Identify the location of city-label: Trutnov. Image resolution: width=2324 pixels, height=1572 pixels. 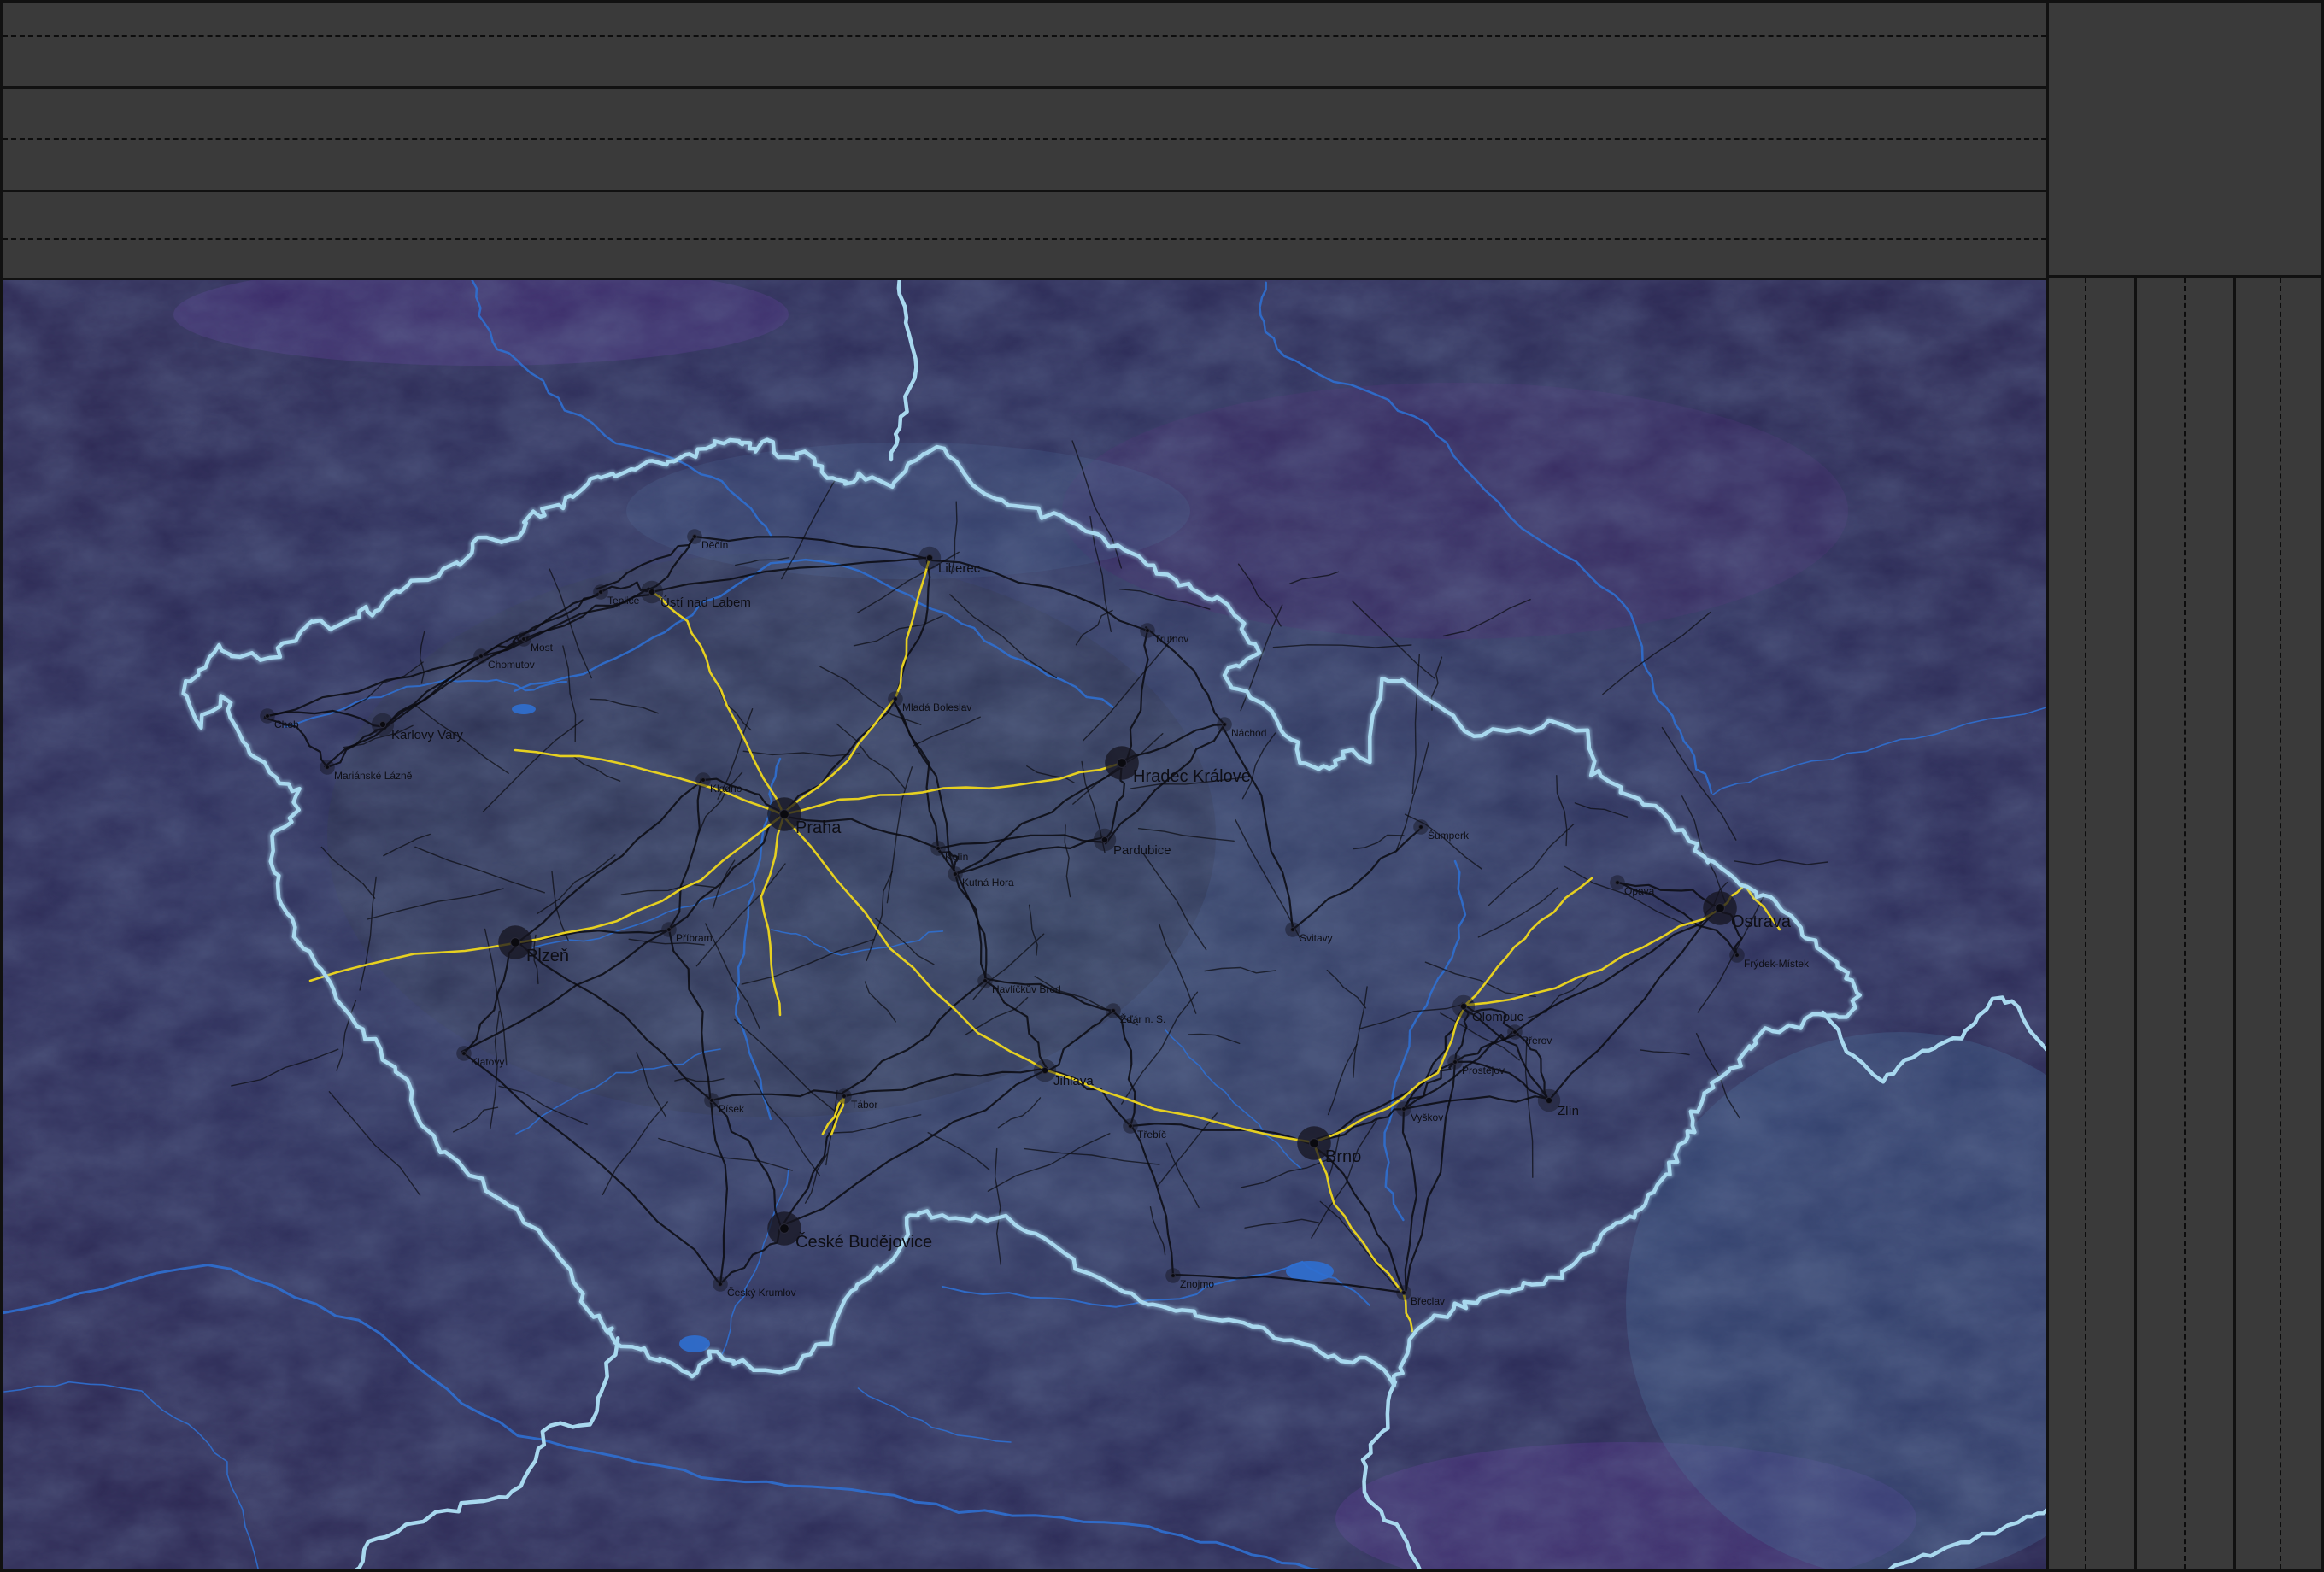
(1171, 639).